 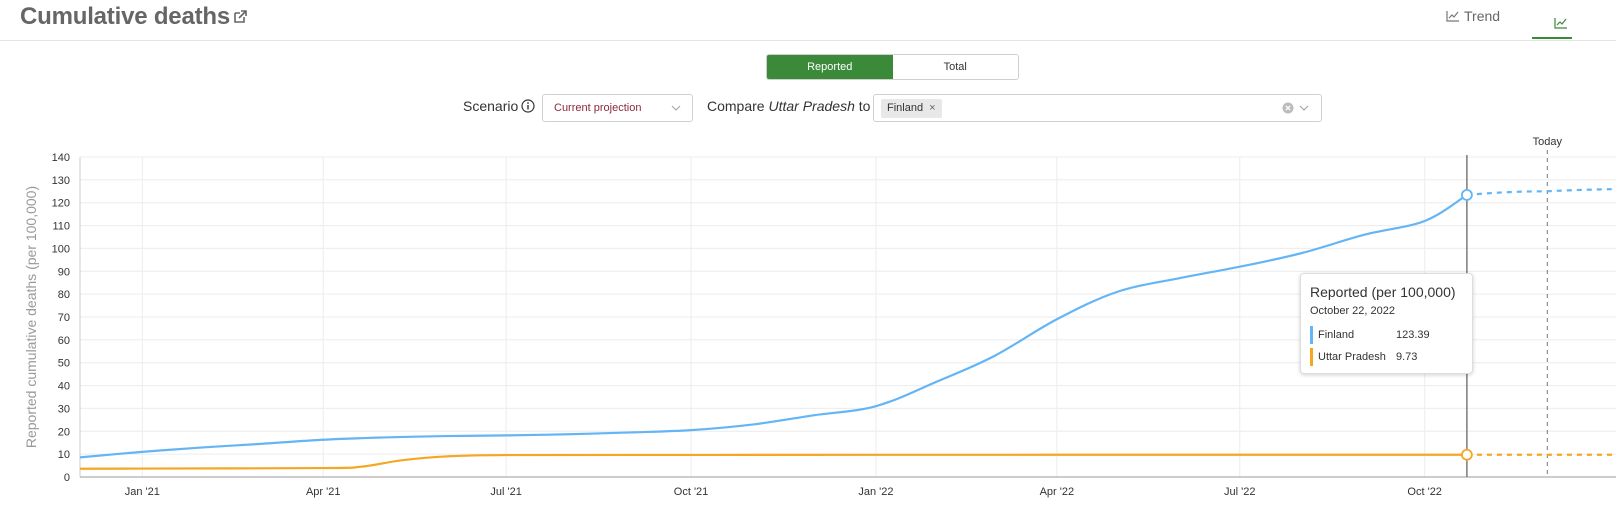 I want to click on remove-chip-icon: ×, so click(x=932, y=108).